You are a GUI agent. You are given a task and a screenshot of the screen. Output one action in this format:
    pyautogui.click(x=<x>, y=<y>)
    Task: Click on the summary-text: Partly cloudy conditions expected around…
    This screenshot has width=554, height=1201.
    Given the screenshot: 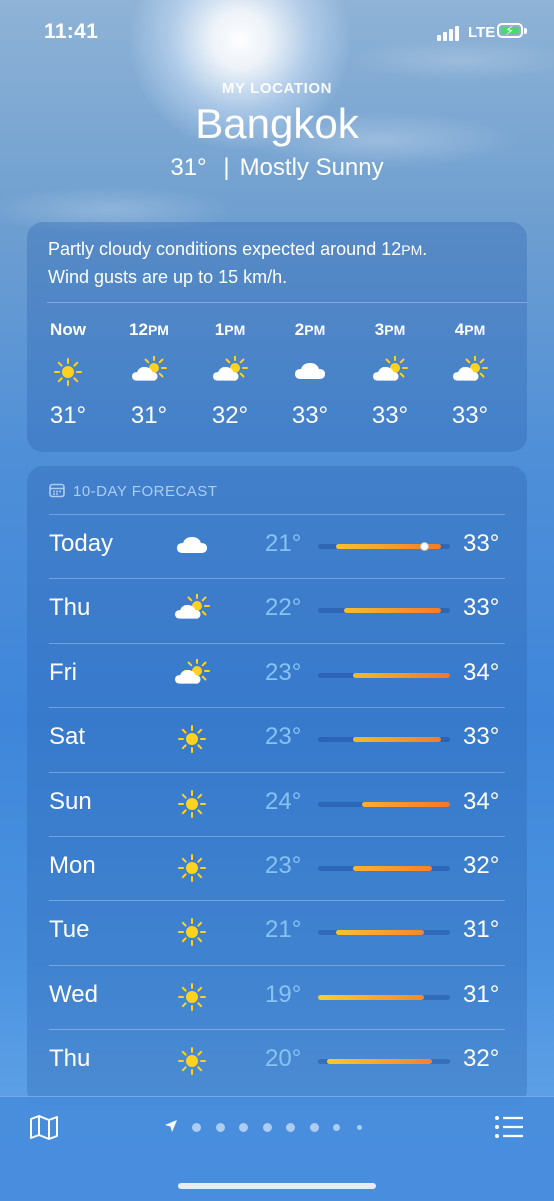 What is the action you would take?
    pyautogui.click(x=225, y=249)
    